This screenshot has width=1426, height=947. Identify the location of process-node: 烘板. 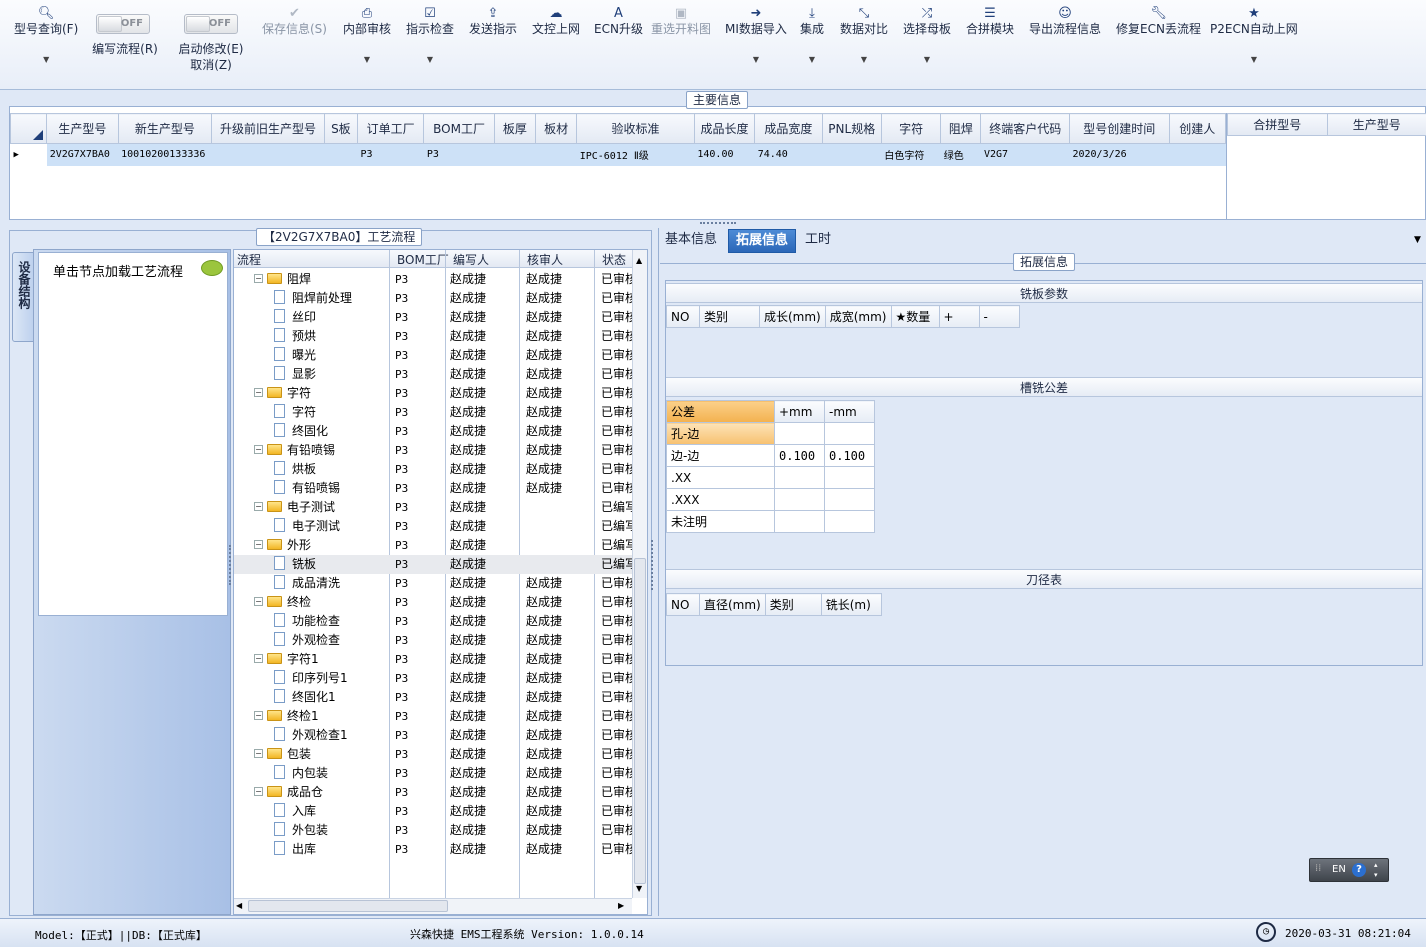
(332, 469).